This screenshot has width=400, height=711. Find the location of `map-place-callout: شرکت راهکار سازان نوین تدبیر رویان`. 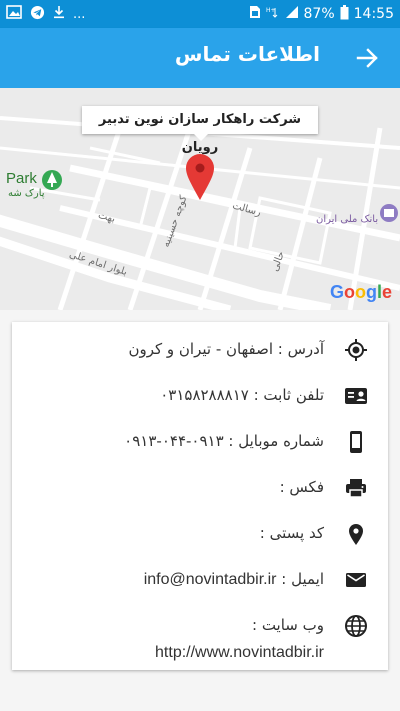

map-place-callout: شرکت راهکار سازان نوین تدبیر رویان is located at coordinates (200, 130).